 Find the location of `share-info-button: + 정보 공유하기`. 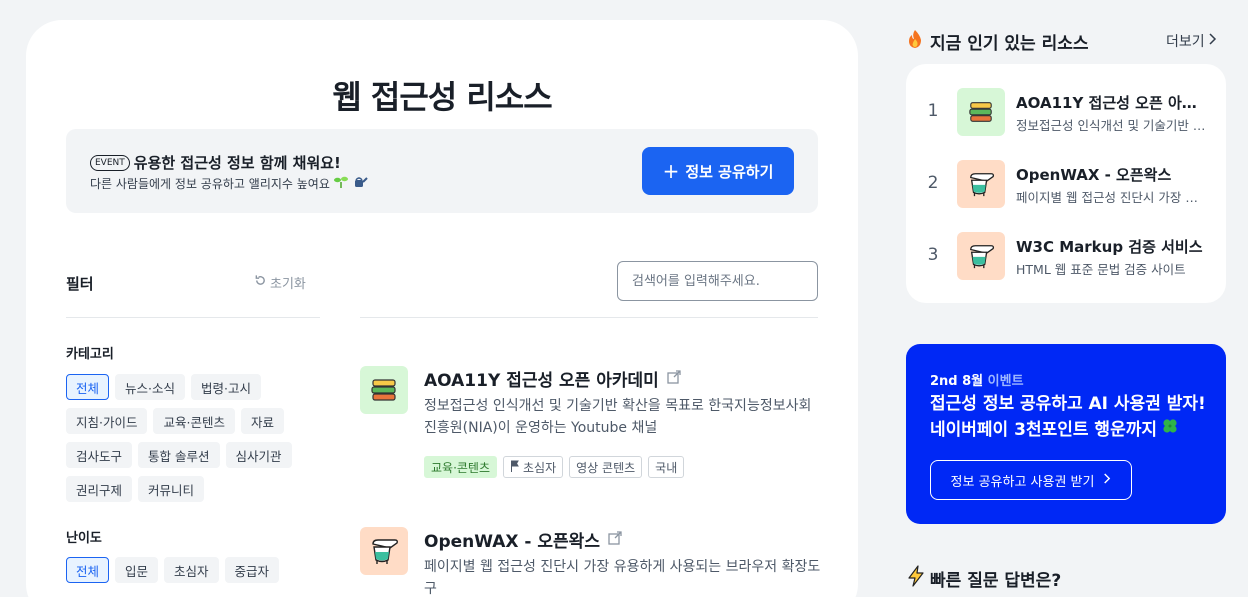

share-info-button: + 정보 공유하기 is located at coordinates (718, 171).